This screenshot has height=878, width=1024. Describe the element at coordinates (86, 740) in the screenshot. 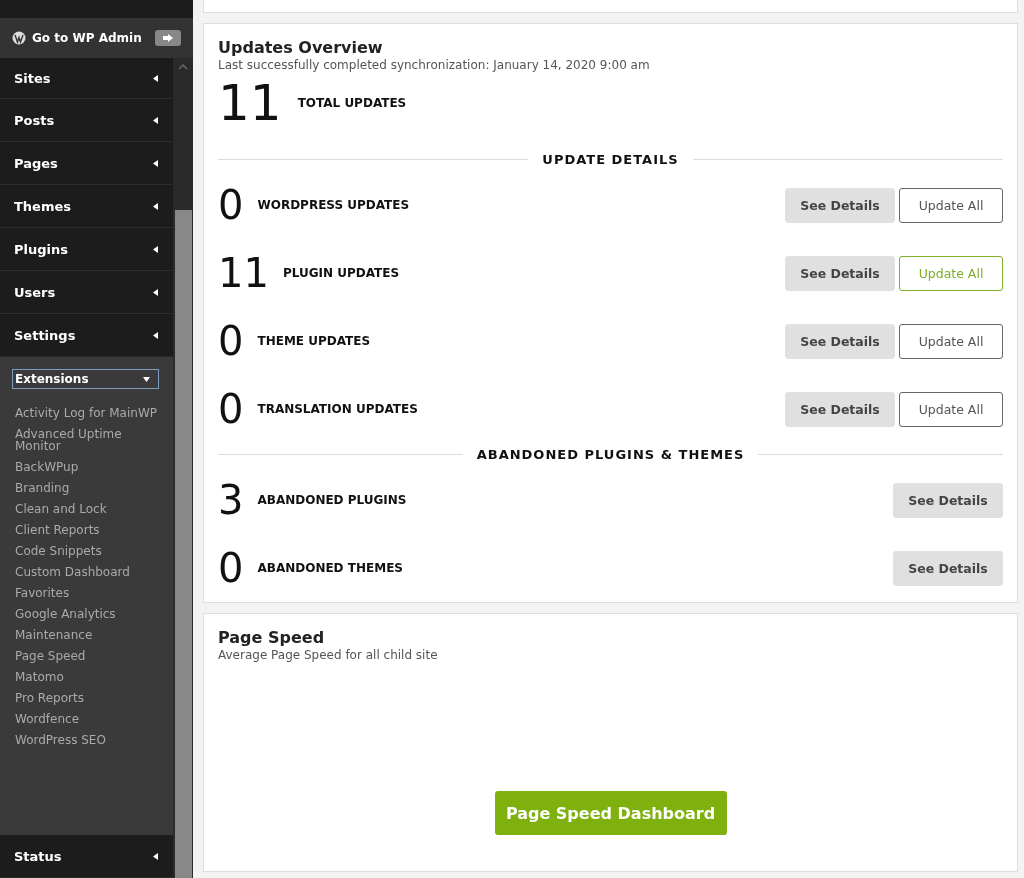

I see `extension-link: WordPress SEO` at that location.